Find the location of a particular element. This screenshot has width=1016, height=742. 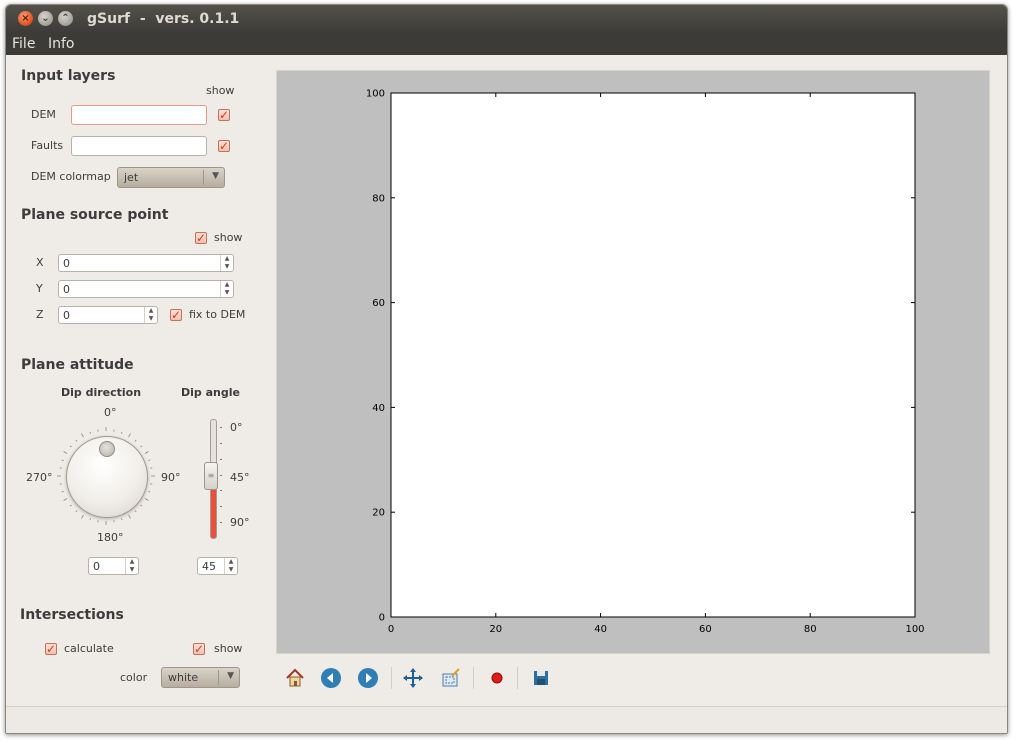

slider-handle-icon: ≡ is located at coordinates (211, 476).